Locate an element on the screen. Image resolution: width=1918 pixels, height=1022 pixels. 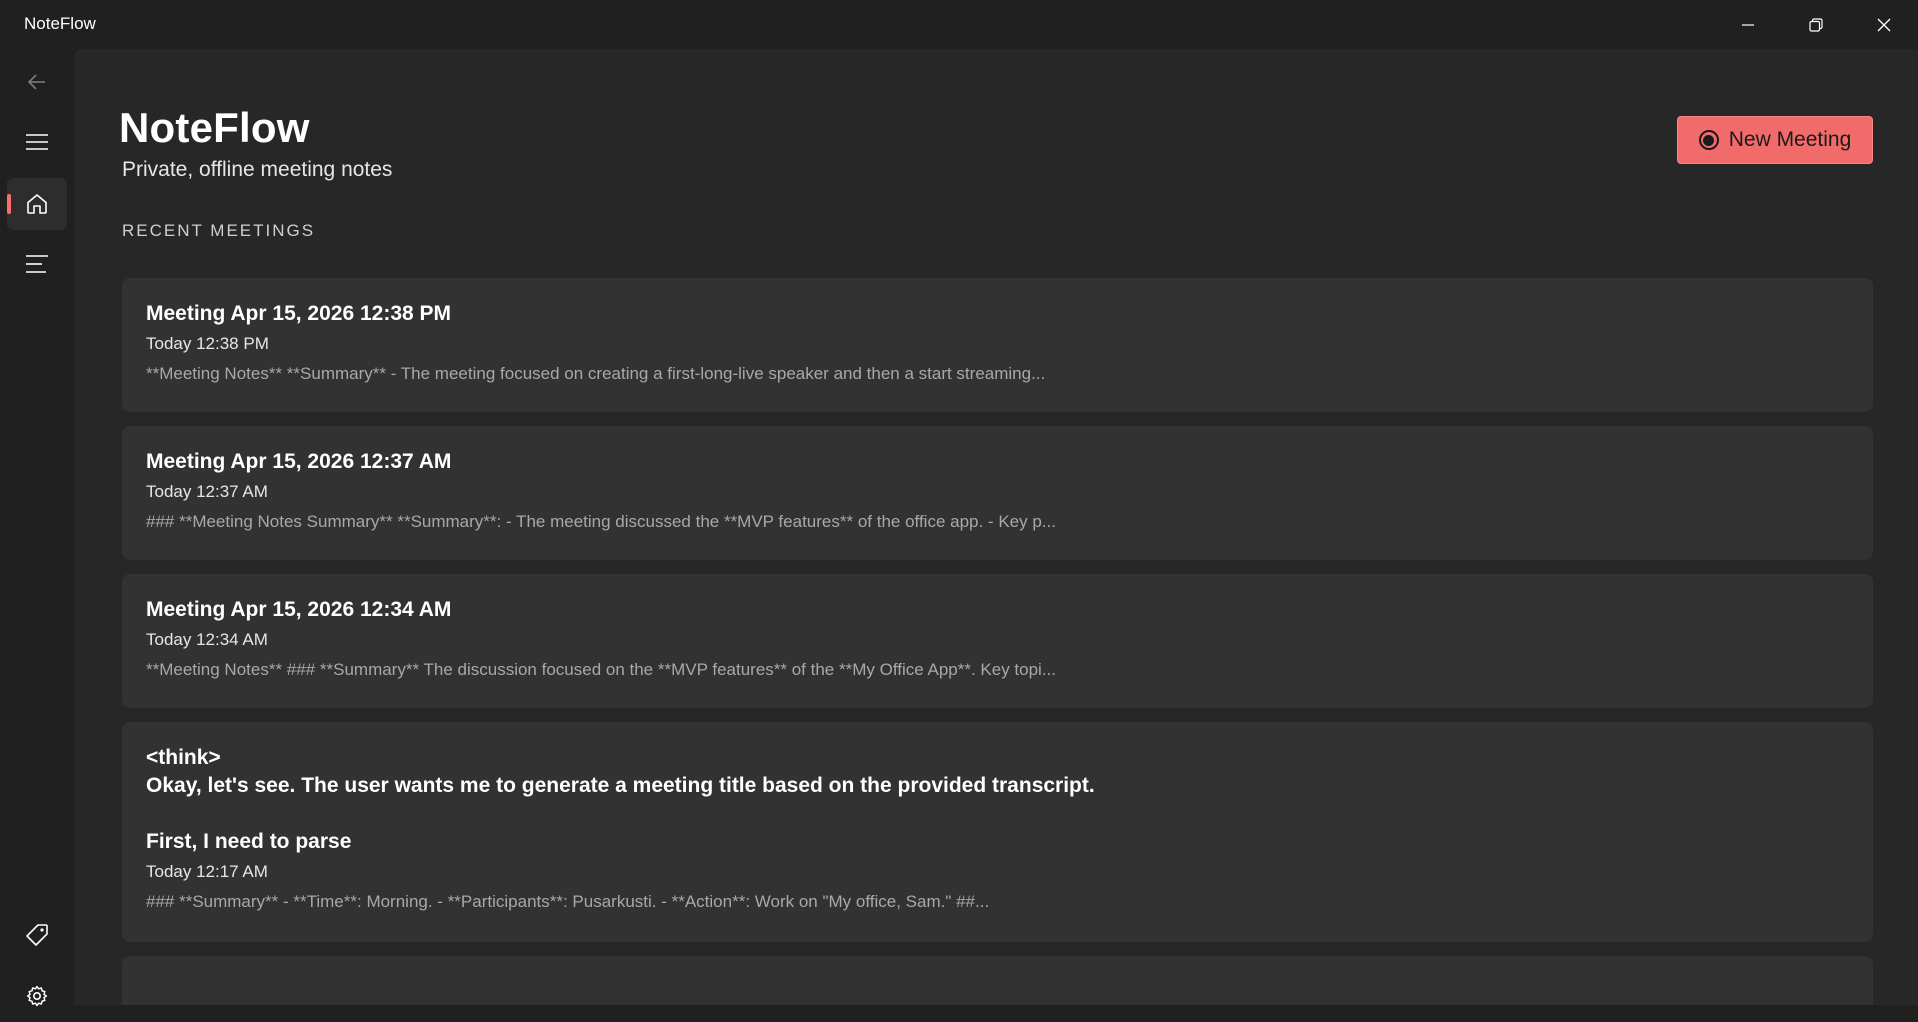
home-icon is located at coordinates (37, 204).